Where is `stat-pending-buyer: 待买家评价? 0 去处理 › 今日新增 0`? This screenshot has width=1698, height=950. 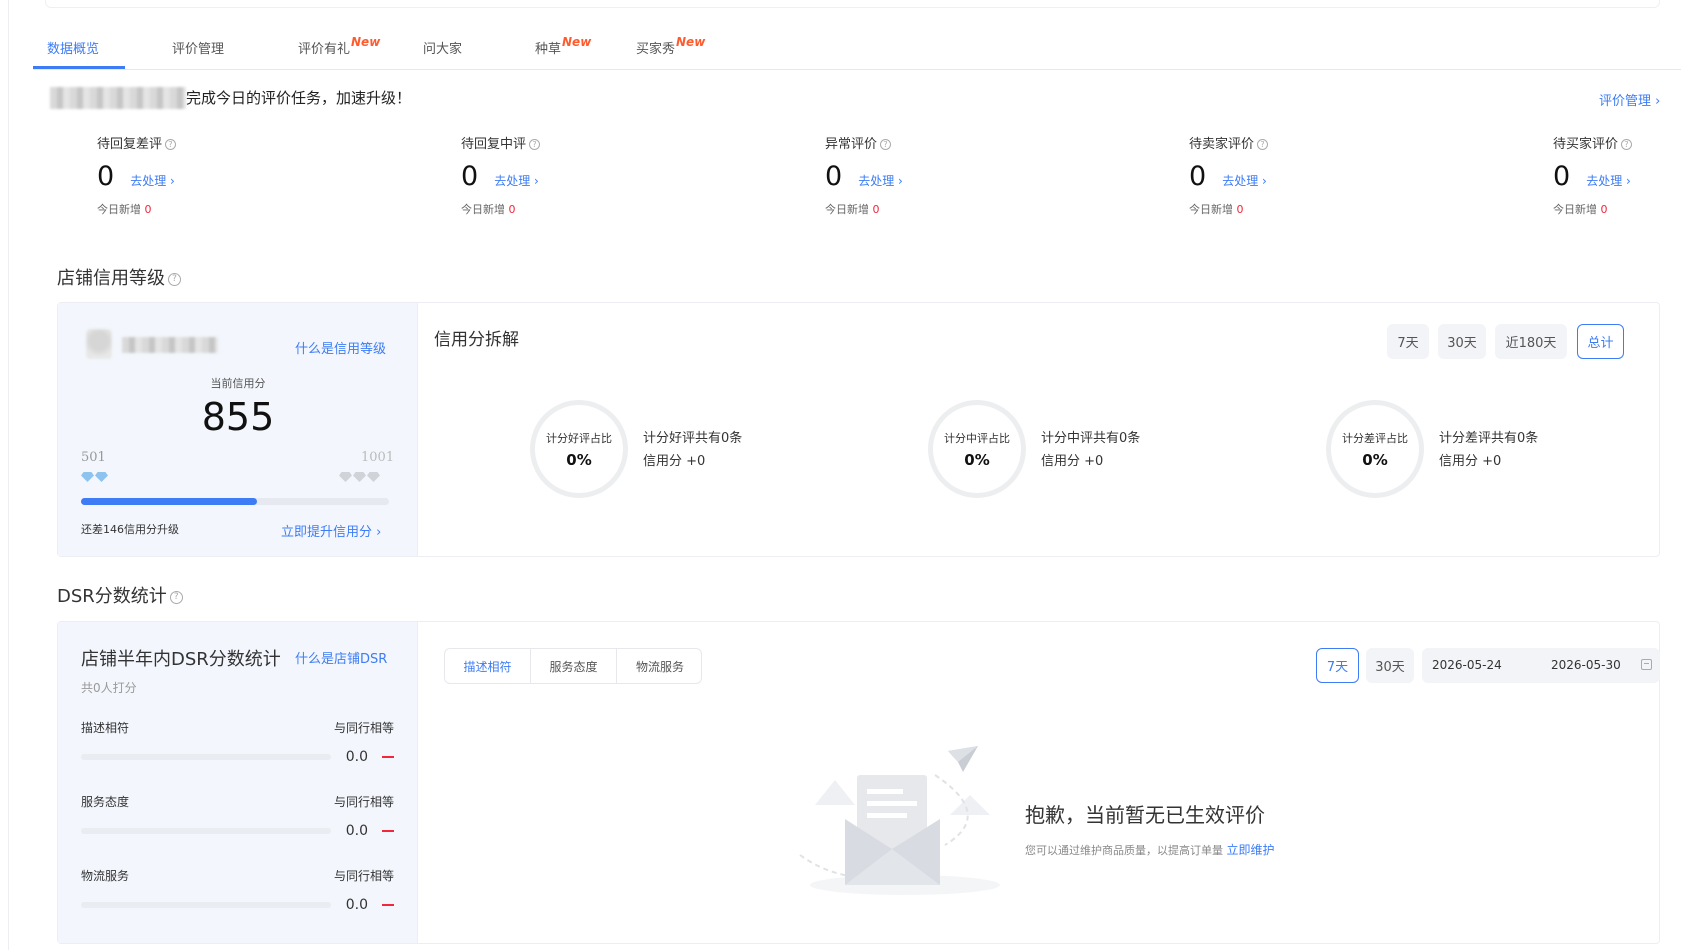
stat-pending-buyer: 待买家评价? 0 去处理 › 今日新增 0 is located at coordinates (1623, 175).